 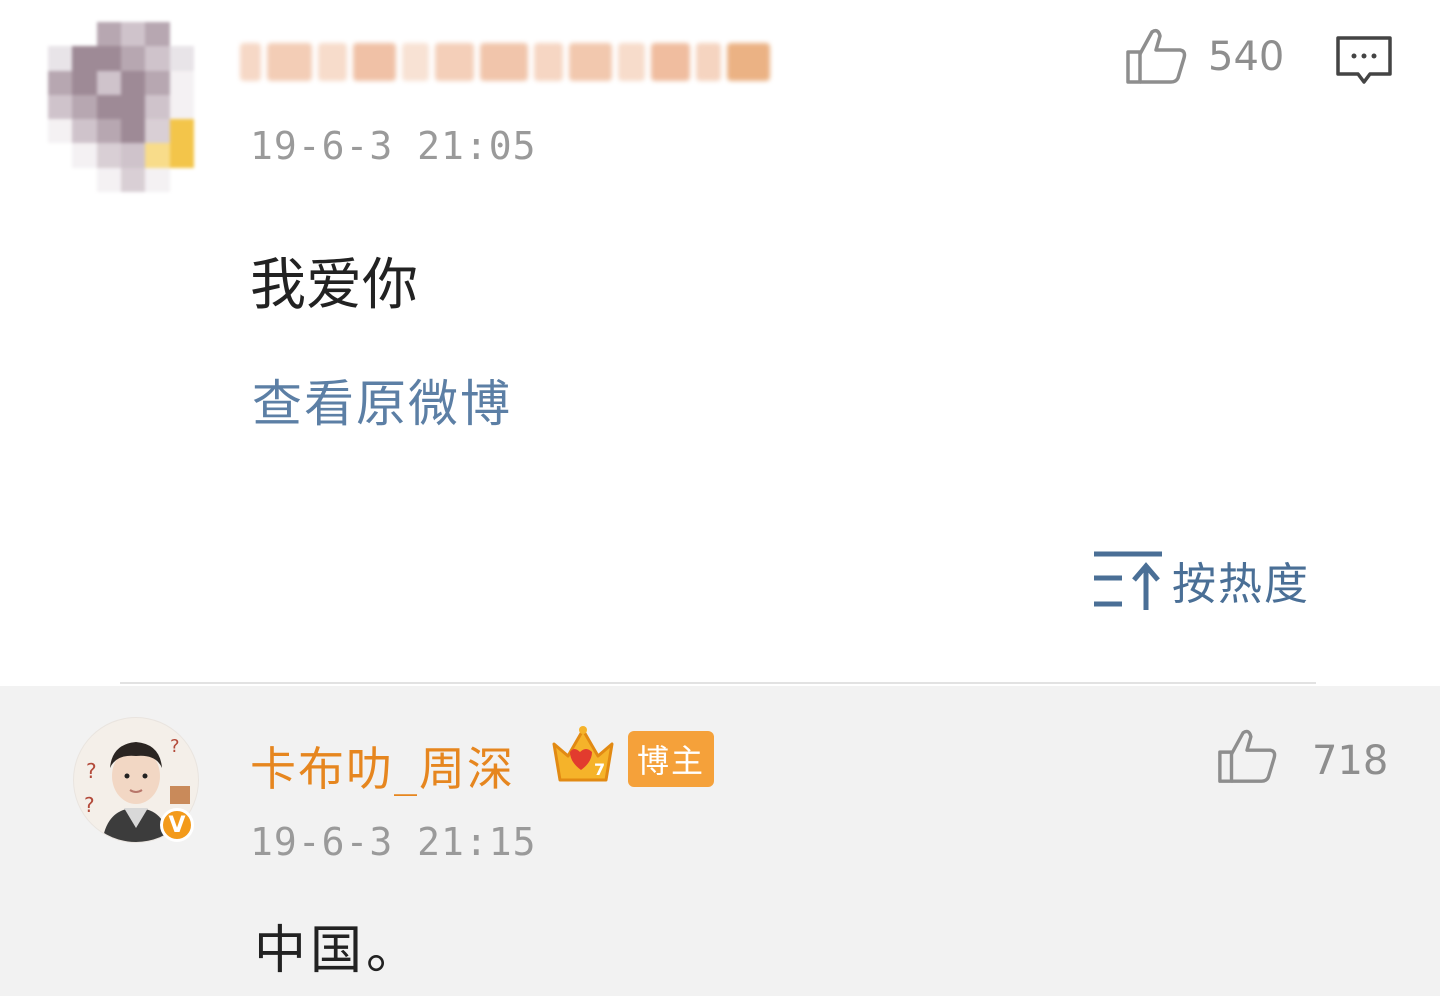 I want to click on author-avatar: ? ? ? V, so click(x=136, y=780).